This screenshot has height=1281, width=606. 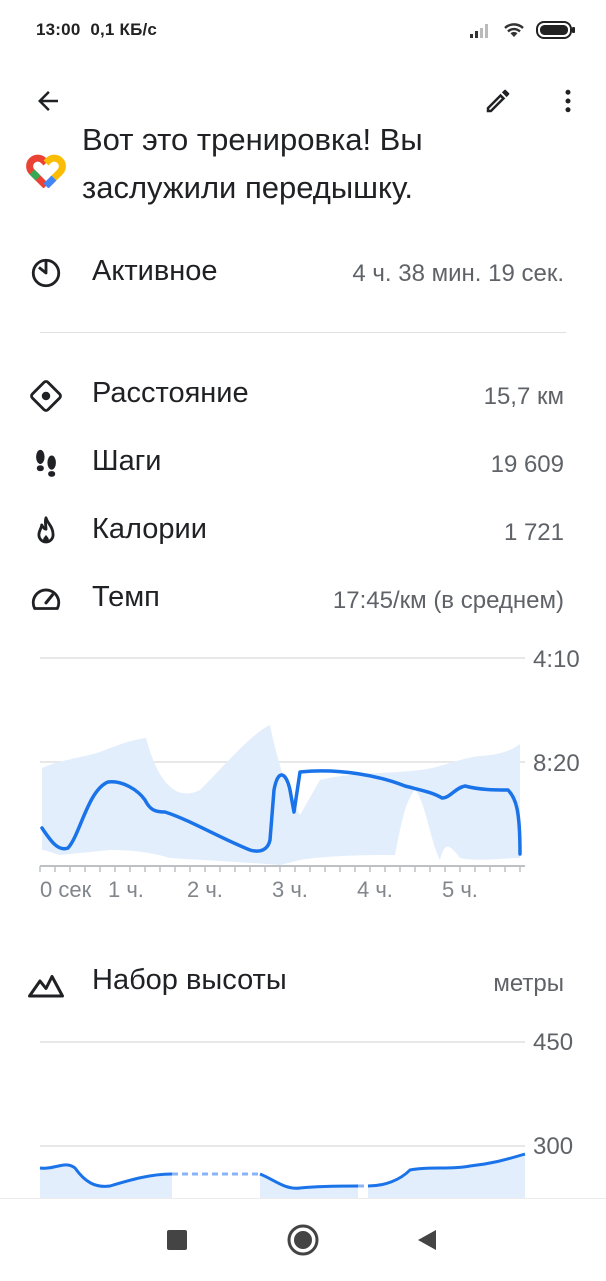 I want to click on pace-x-label: 2 ч., so click(x=205, y=889).